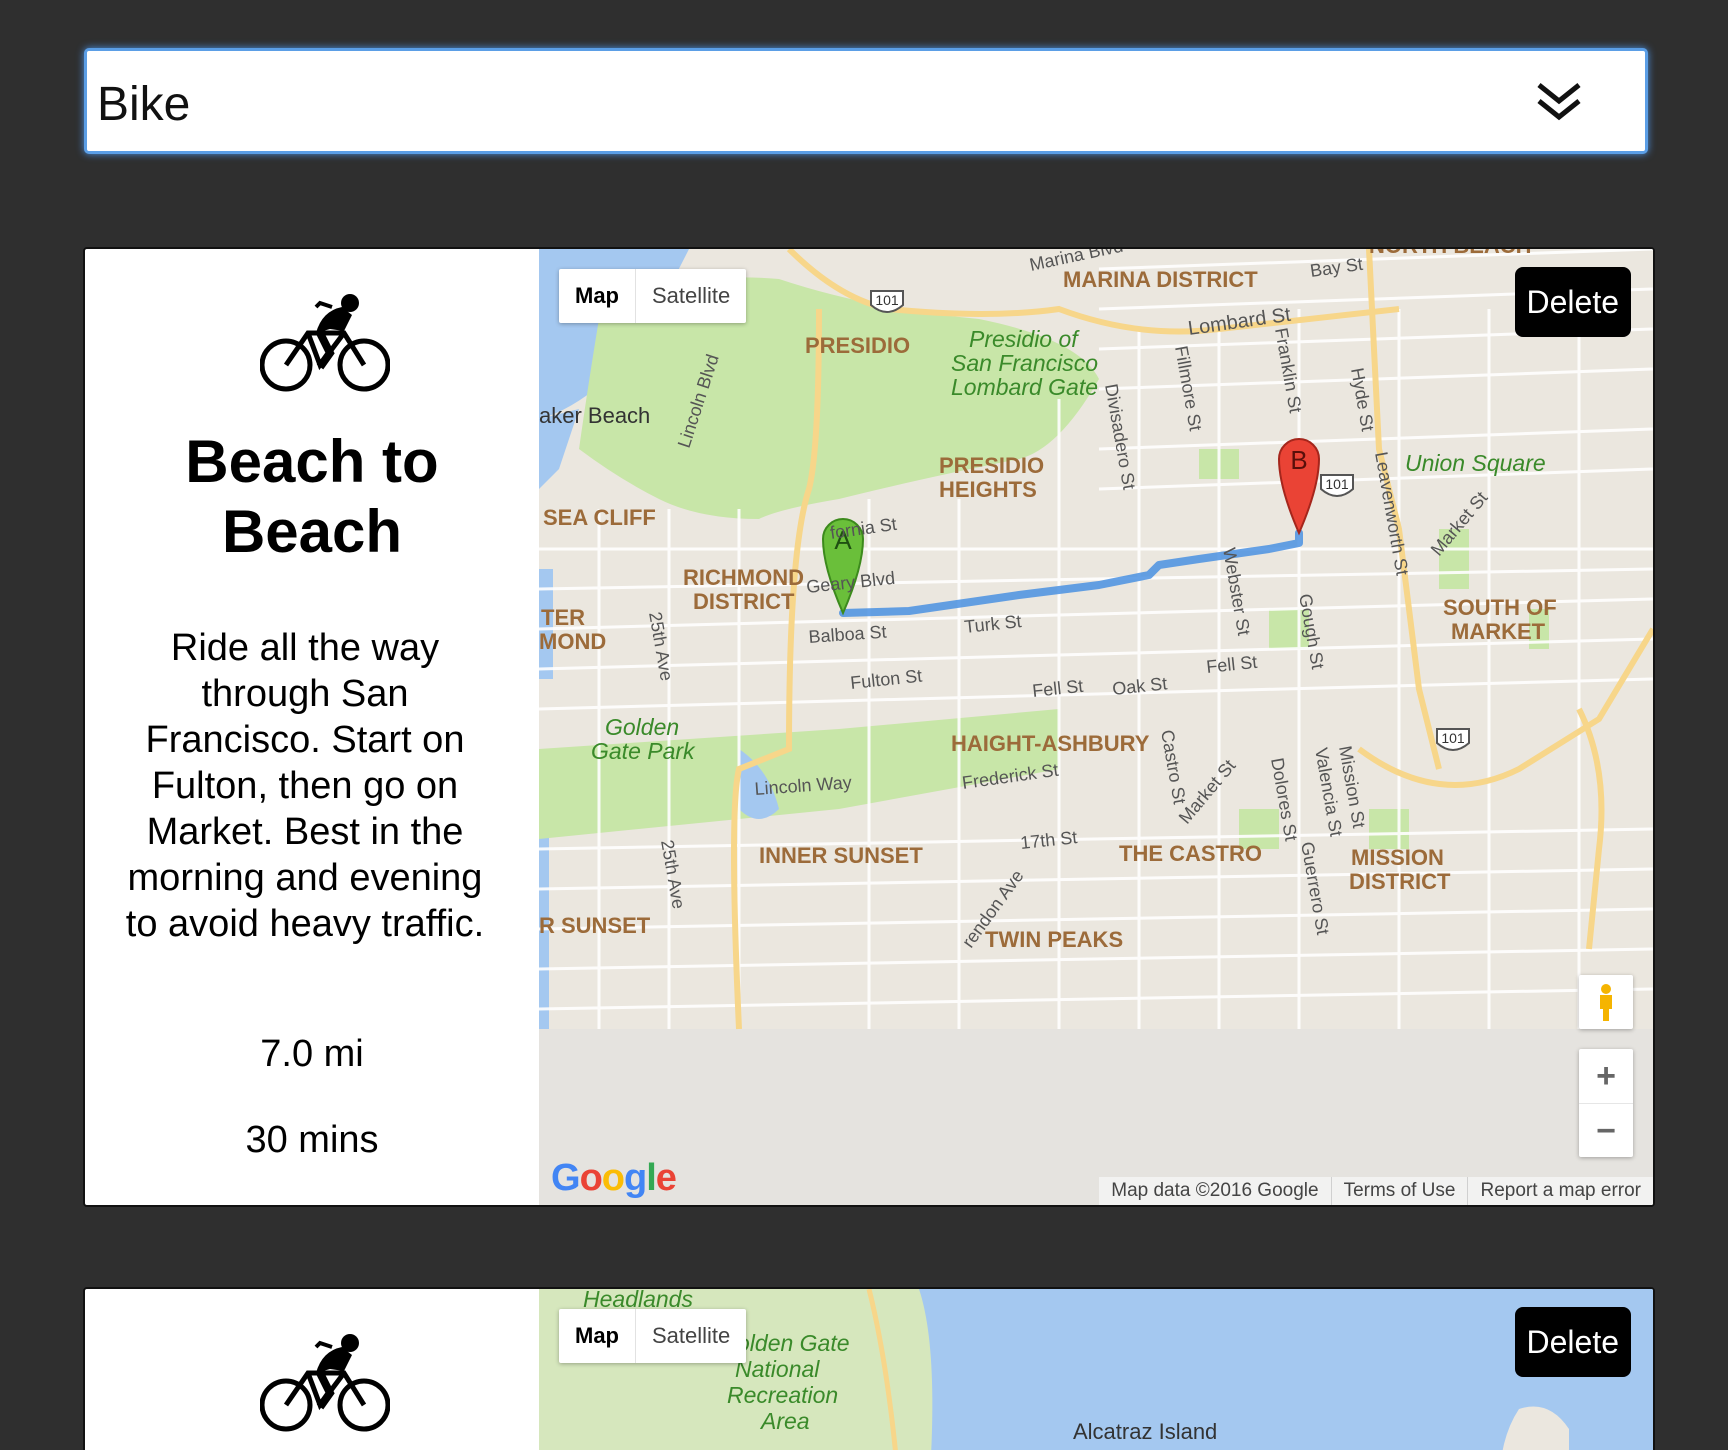 The width and height of the screenshot is (1728, 1450). What do you see at coordinates (743, 577) in the screenshot?
I see `map-label: RICHMOND` at bounding box center [743, 577].